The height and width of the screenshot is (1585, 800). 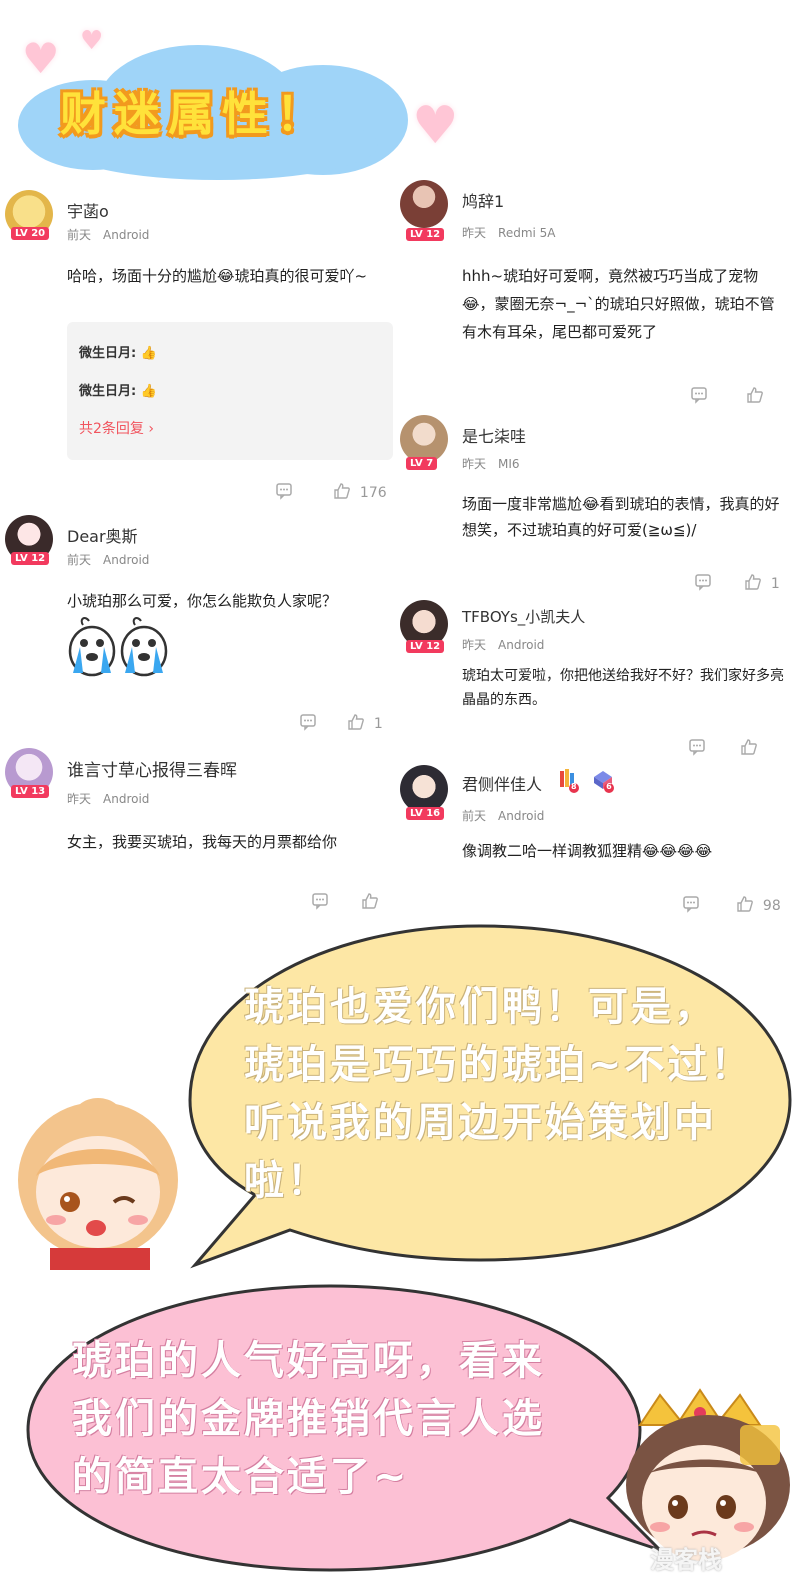 What do you see at coordinates (480, 1007) in the screenshot?
I see `bubble-line: 琥珀也爱你们鸭！可是，` at bounding box center [480, 1007].